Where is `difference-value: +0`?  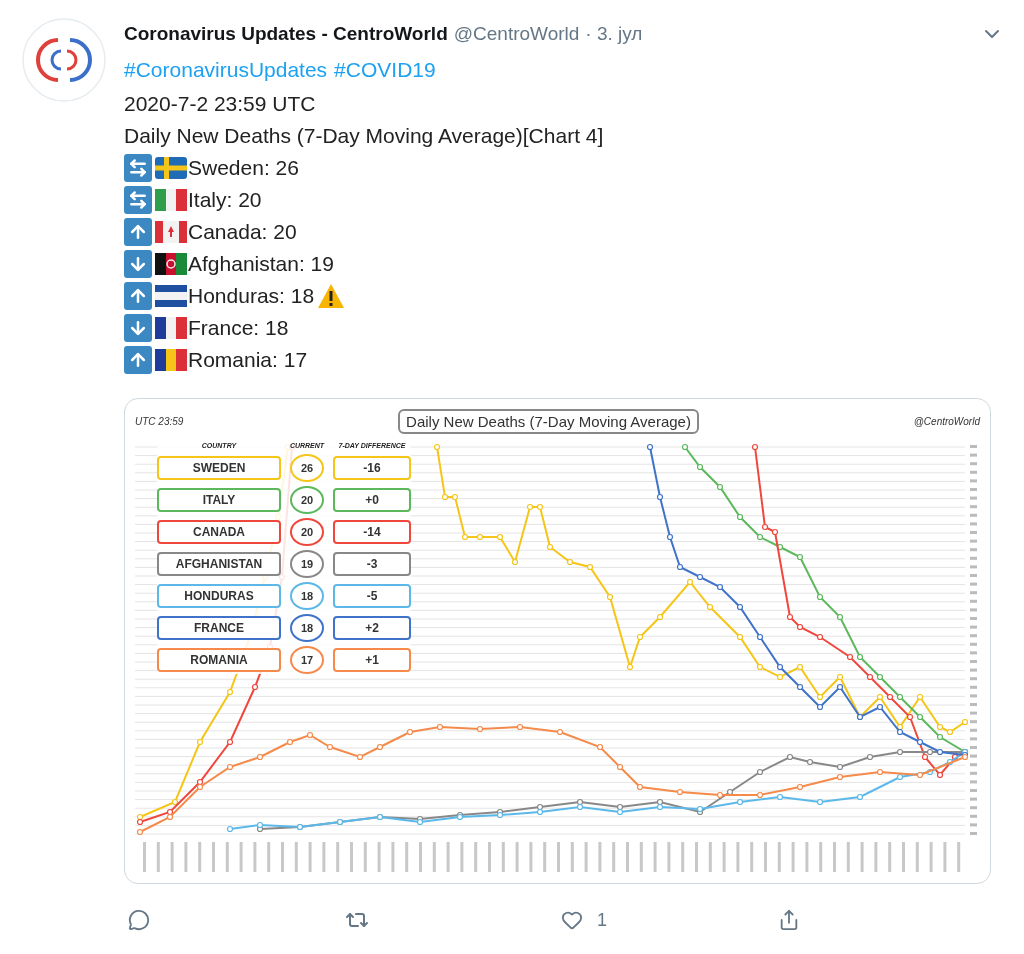 difference-value: +0 is located at coordinates (372, 500).